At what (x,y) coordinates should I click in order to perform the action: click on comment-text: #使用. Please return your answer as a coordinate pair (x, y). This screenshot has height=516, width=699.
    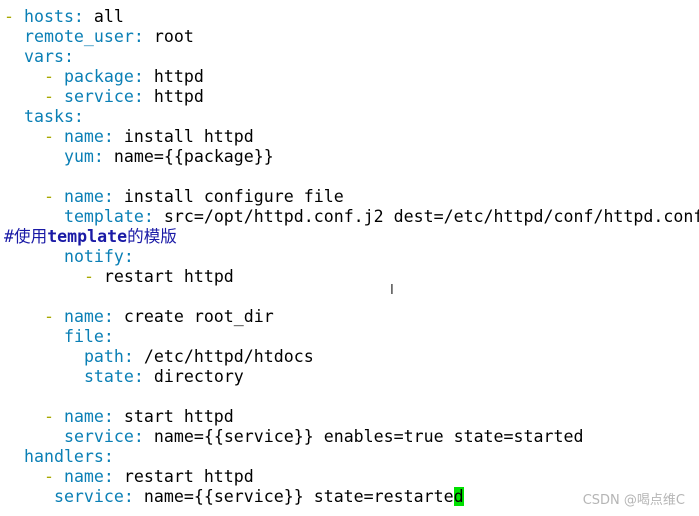
    Looking at the image, I should click on (26, 236).